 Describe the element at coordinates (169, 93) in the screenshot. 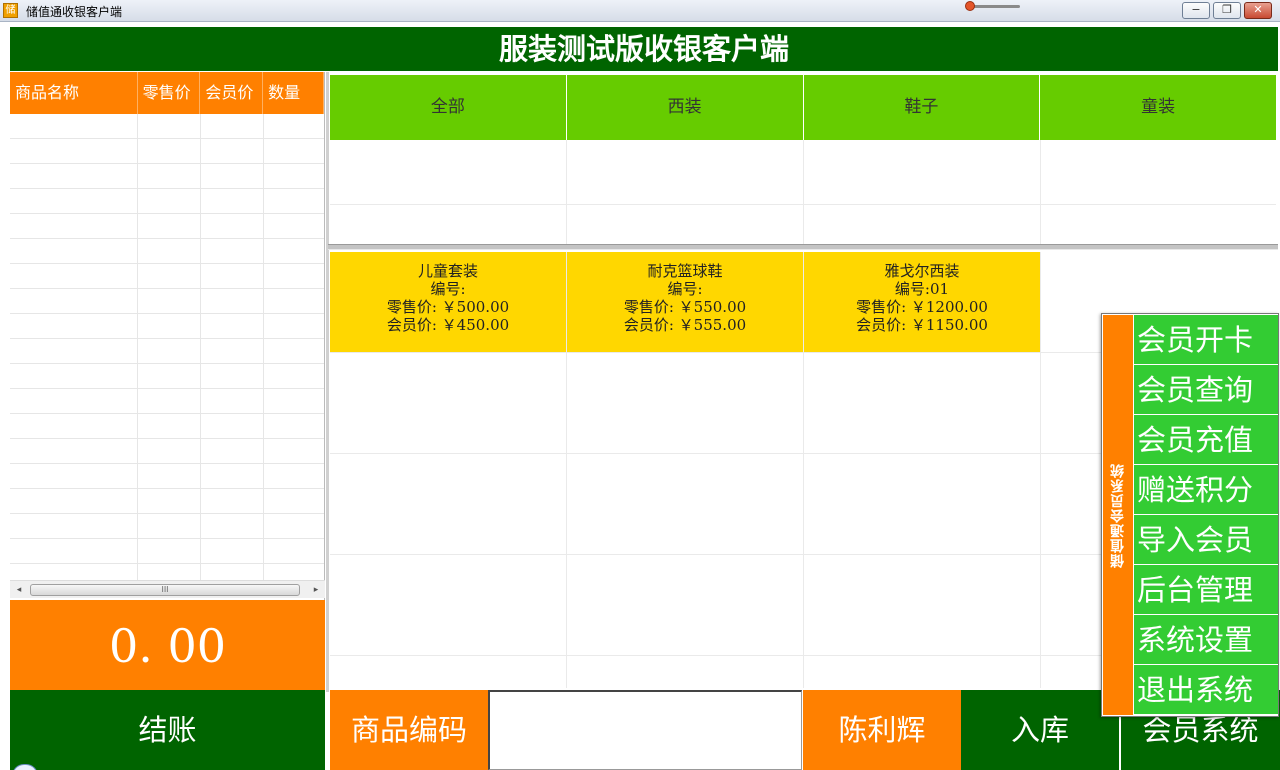

I see `column-header-retail: 零售价` at that location.